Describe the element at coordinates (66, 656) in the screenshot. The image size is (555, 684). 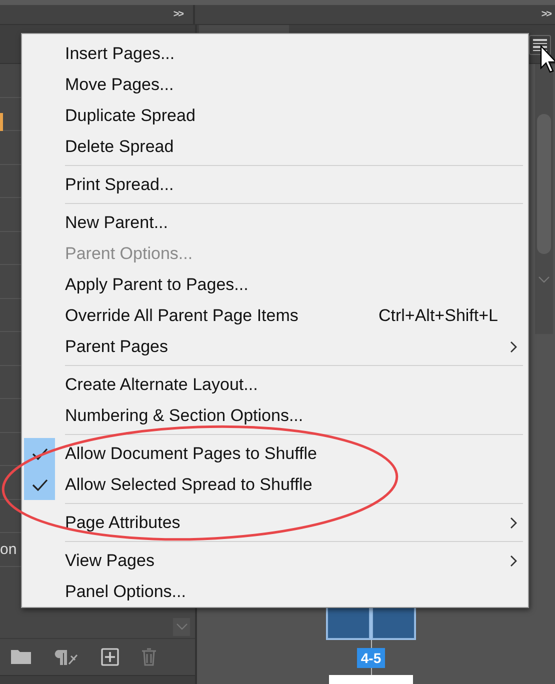
I see `paragraph-icon` at that location.